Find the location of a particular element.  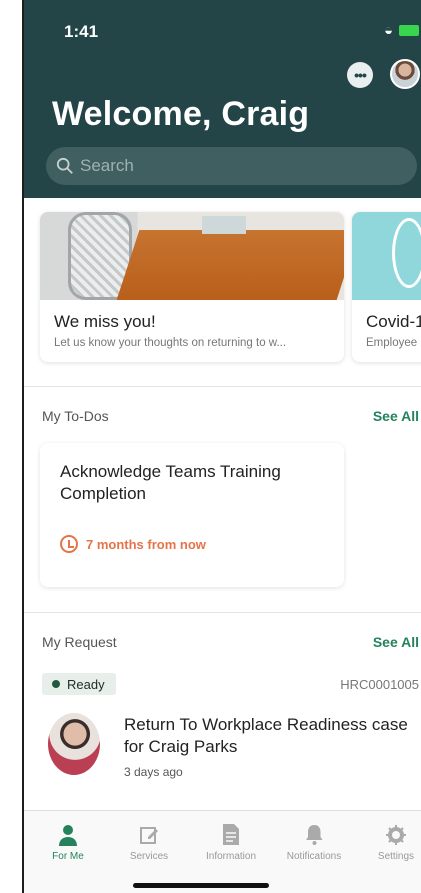

tab-label: Settings is located at coordinates (396, 856).